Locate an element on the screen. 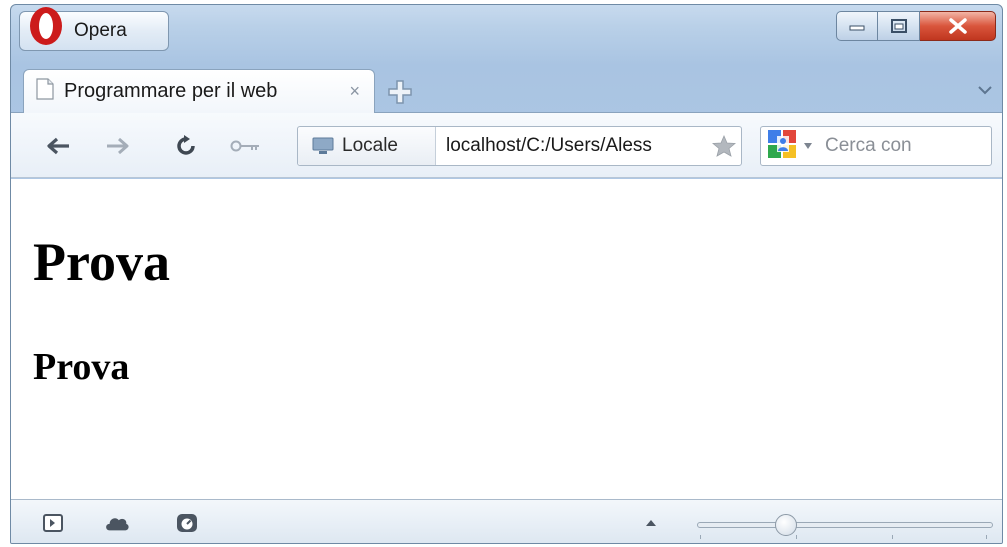 This screenshot has height=547, width=1007. tab-title: Programmare per il web is located at coordinates (171, 91).